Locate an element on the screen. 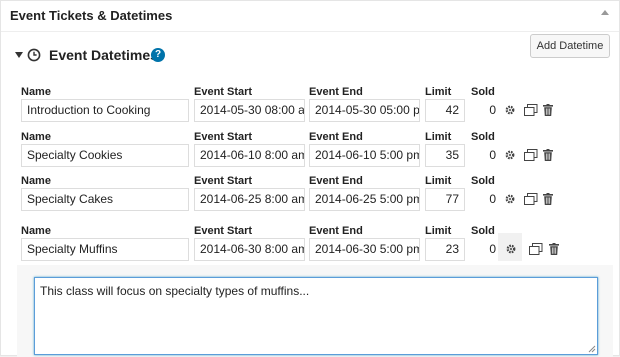  event-start-field: 2014-06-25 8:00 am is located at coordinates (249, 199).